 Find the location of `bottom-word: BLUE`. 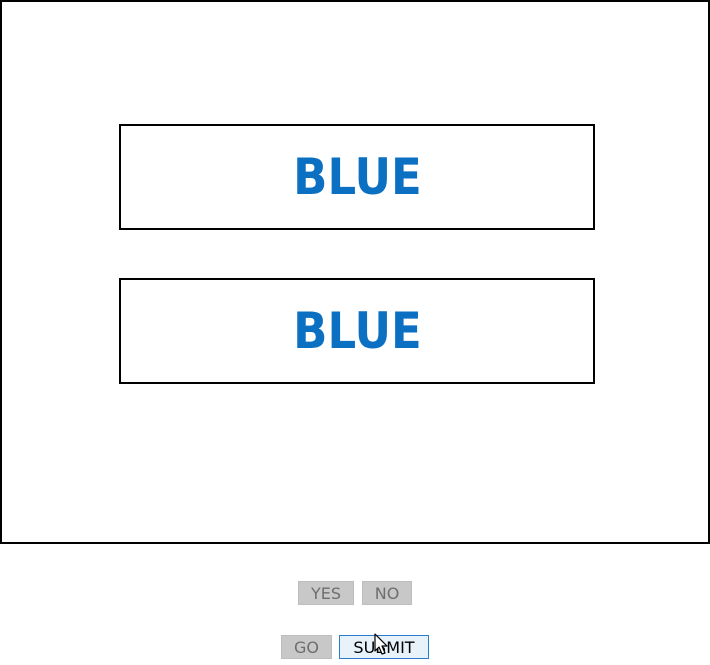

bottom-word: BLUE is located at coordinates (357, 331).